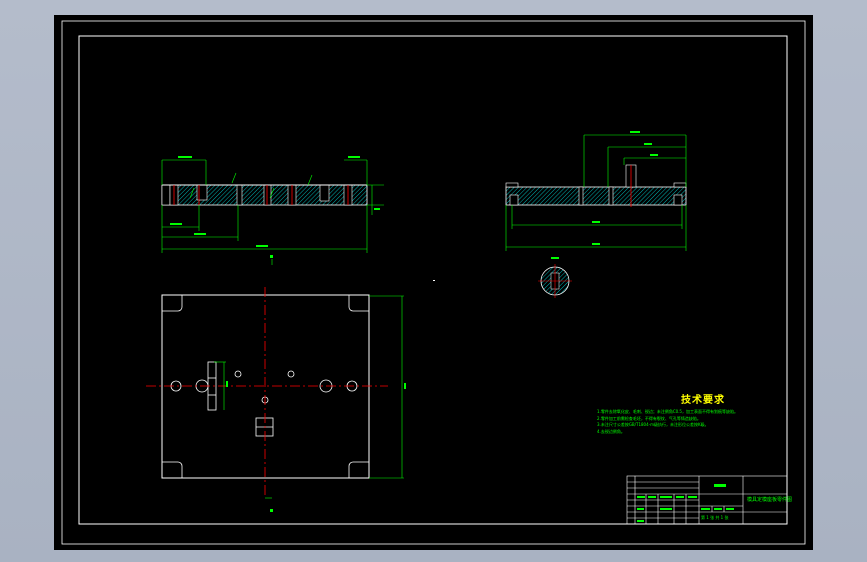 The width and height of the screenshot is (867, 562). Describe the element at coordinates (715, 517) in the screenshot. I see `sheet-info: 第 1 张 共 1 张` at that location.